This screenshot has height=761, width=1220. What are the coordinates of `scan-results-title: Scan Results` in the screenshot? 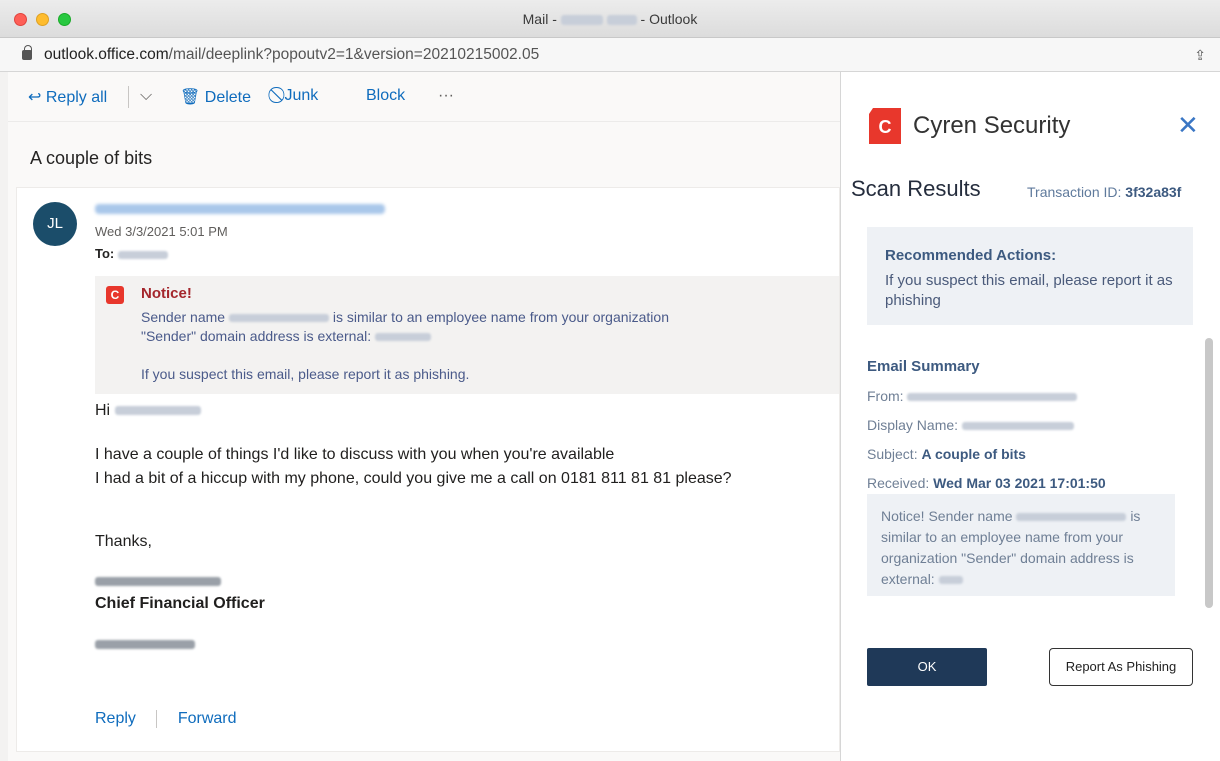 It's located at (916, 188).